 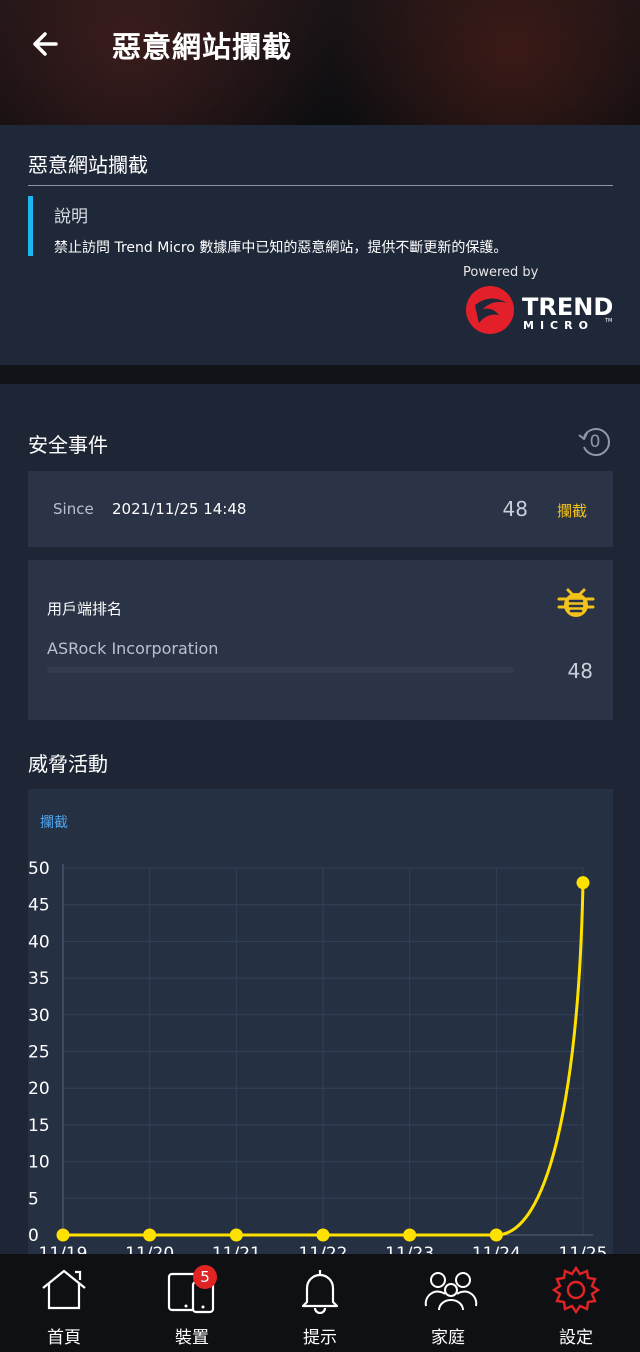 What do you see at coordinates (64, 1338) in the screenshot?
I see `nav-home-label: 首頁` at bounding box center [64, 1338].